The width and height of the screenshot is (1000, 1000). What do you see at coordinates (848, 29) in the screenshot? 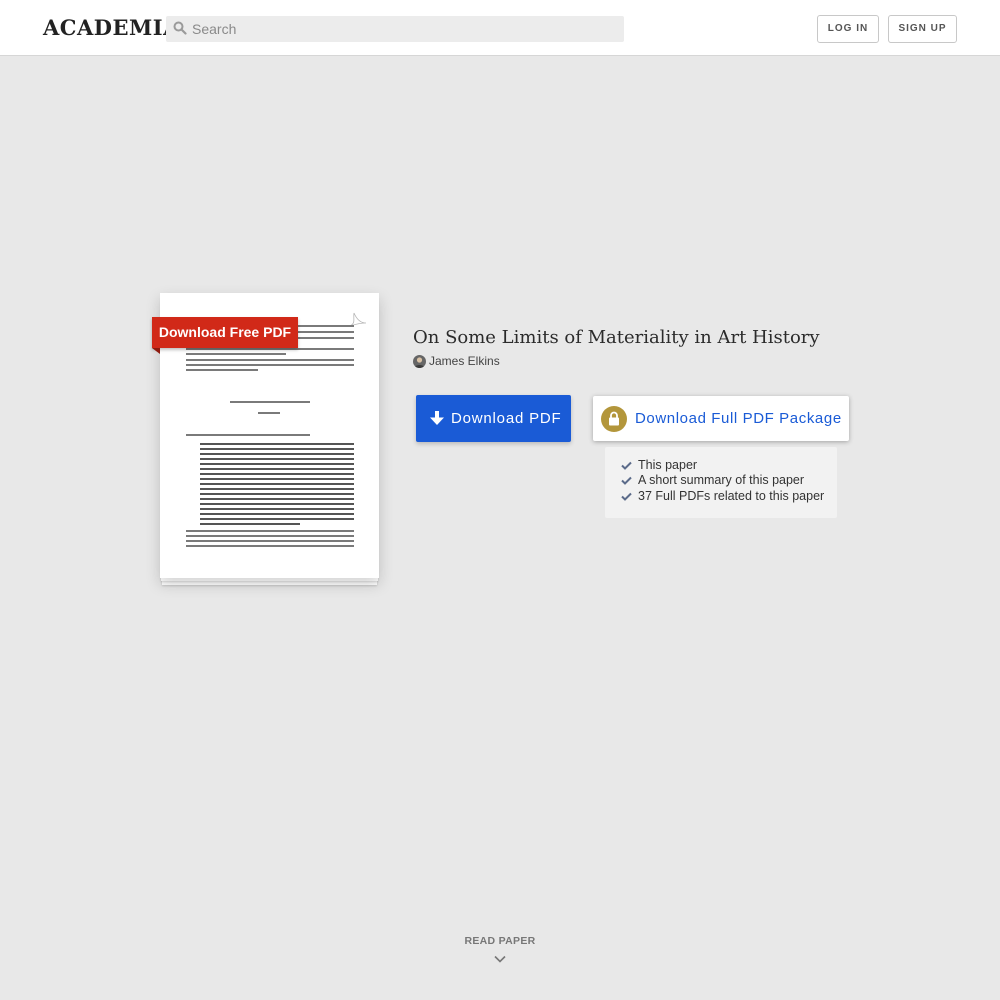
I see `log-in-button: LOG IN` at bounding box center [848, 29].